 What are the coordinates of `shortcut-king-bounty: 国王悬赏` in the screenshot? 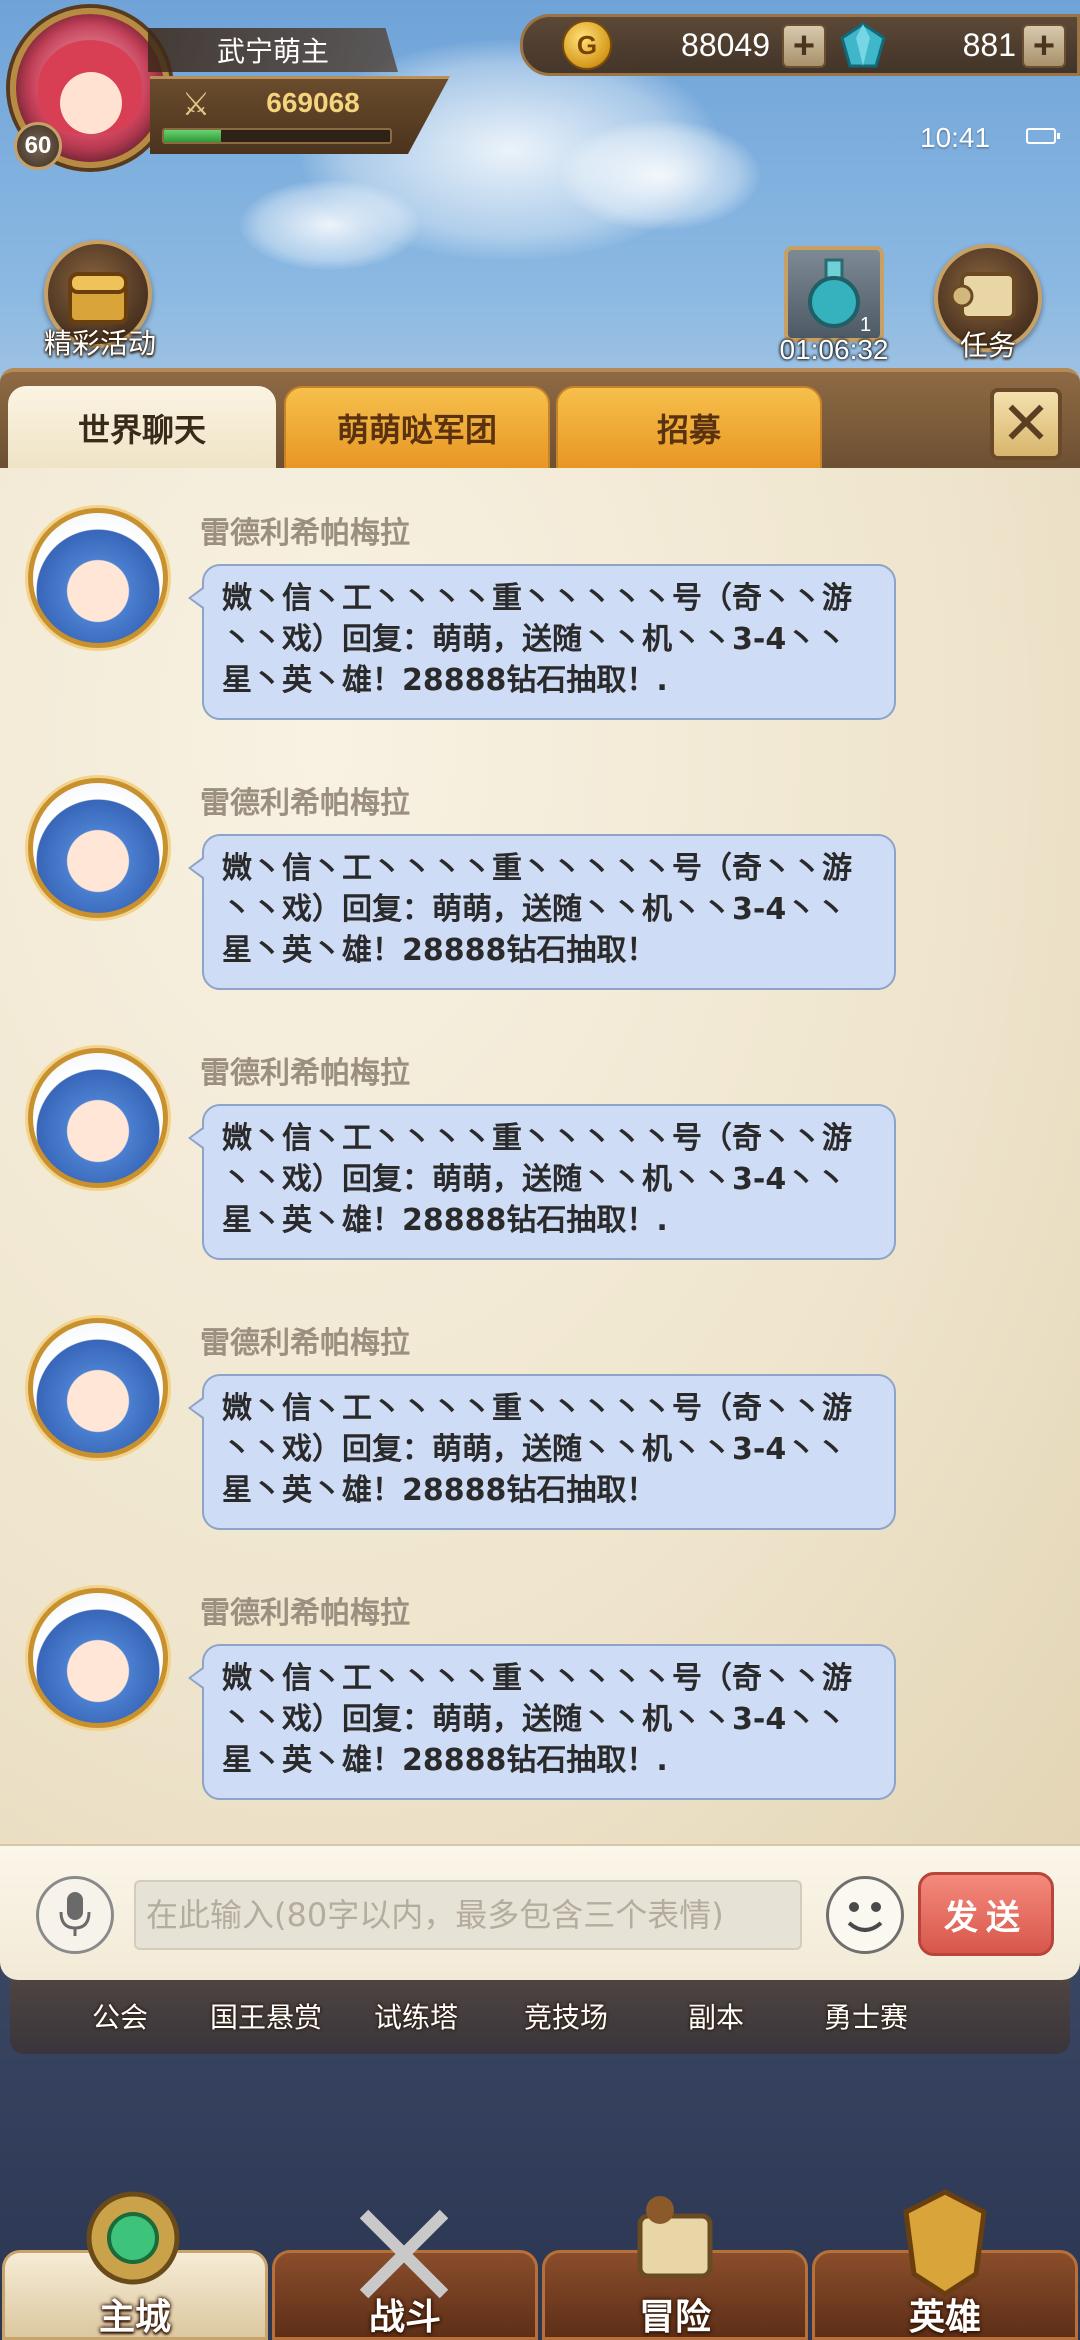 It's located at (266, 2016).